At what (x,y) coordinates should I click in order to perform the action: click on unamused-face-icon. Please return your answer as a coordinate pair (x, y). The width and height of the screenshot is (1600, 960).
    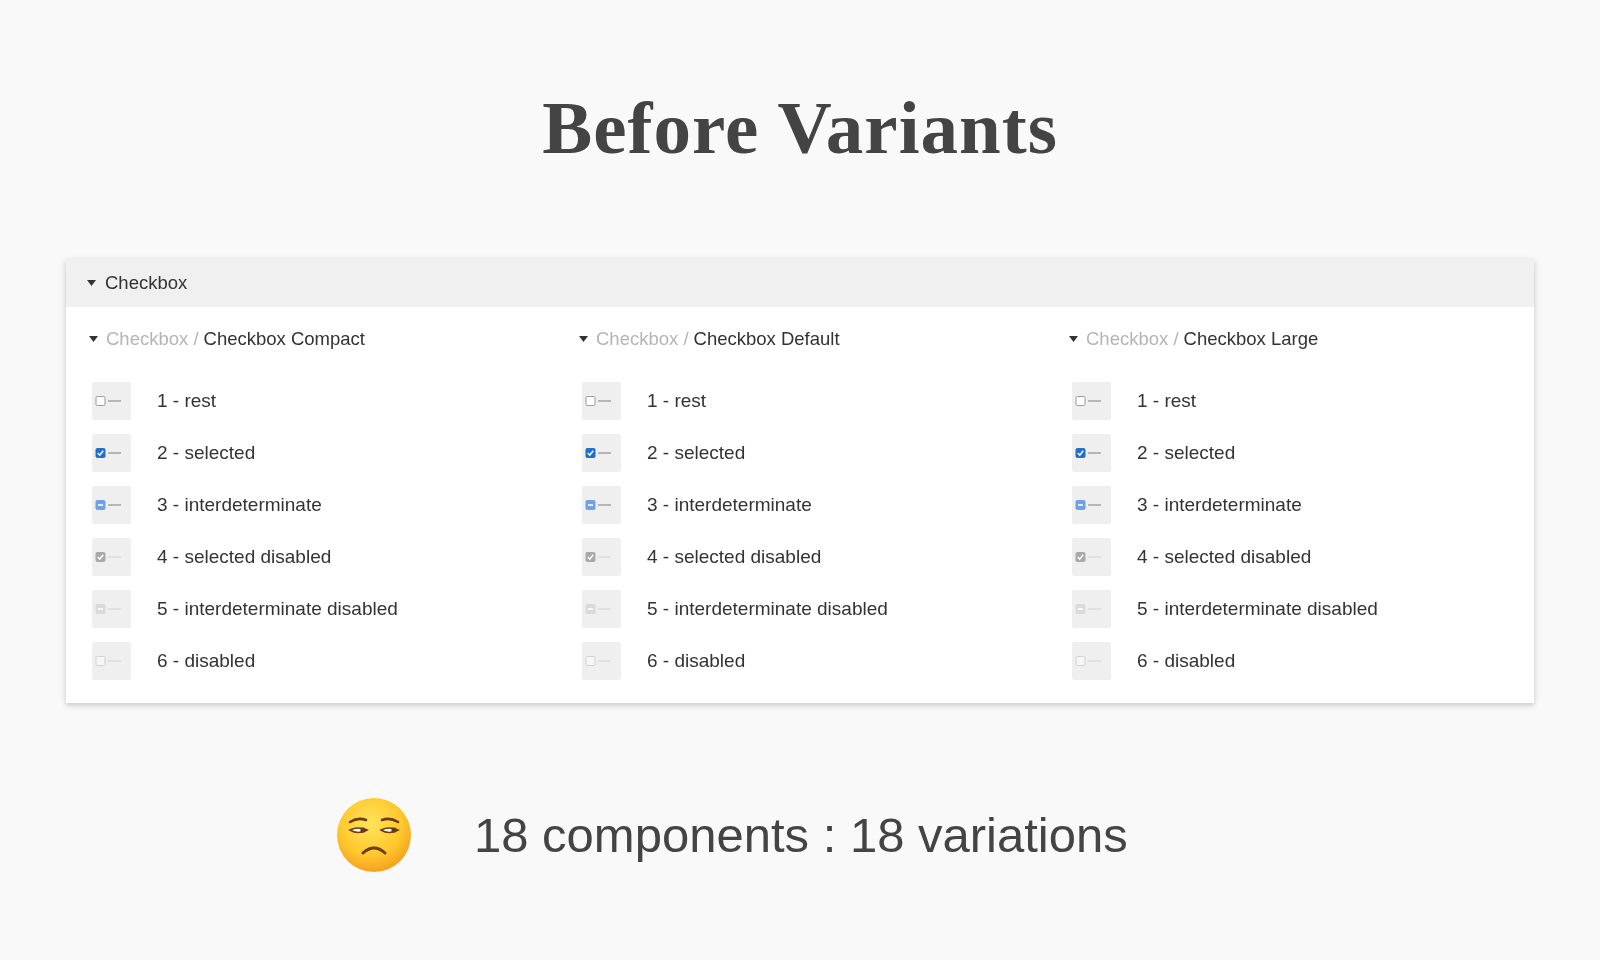
    Looking at the image, I should click on (374, 835).